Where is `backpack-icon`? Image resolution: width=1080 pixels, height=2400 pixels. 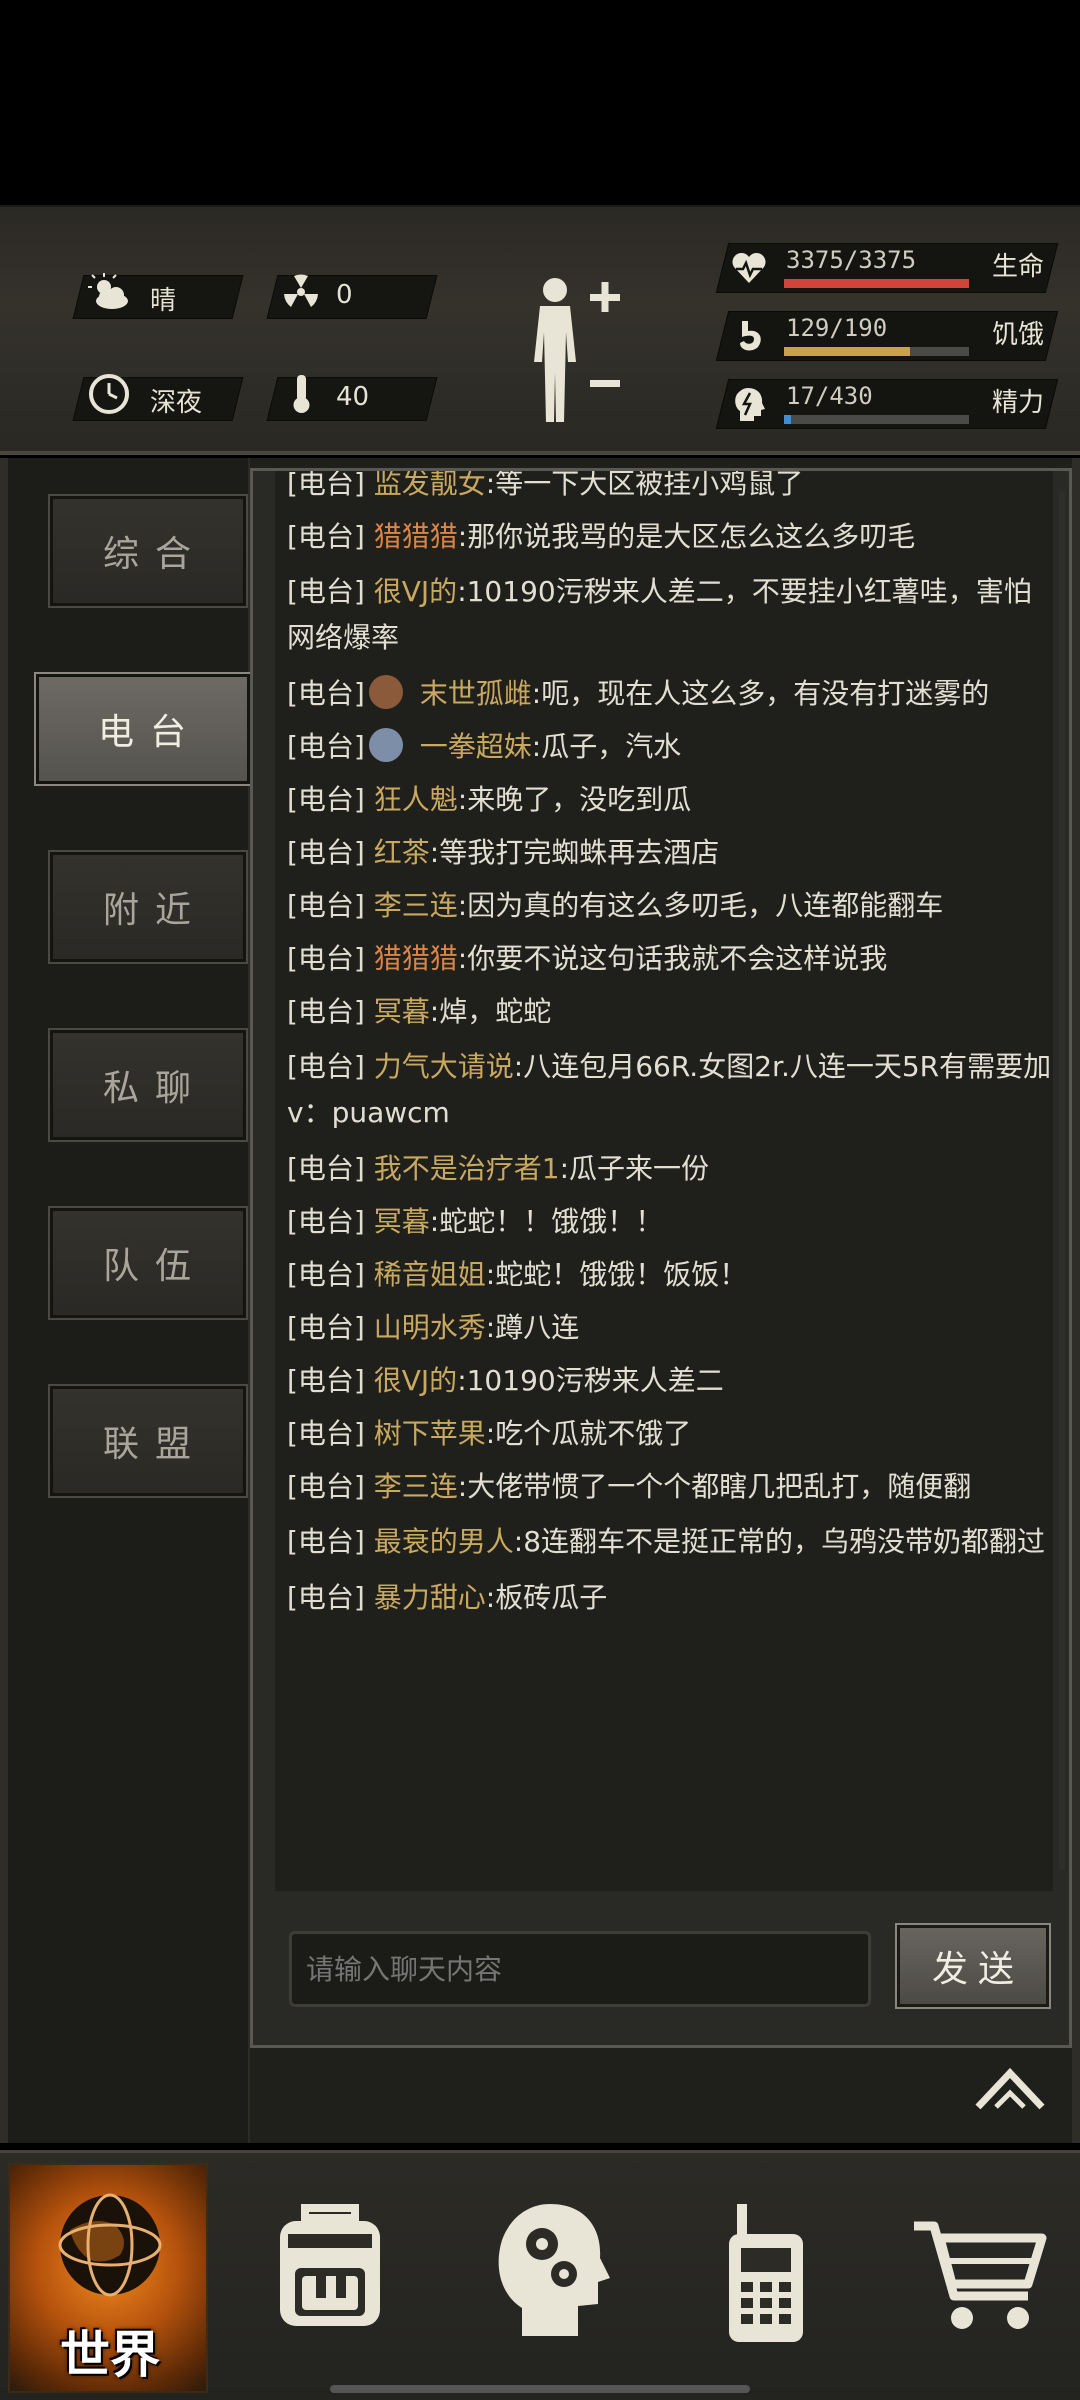 backpack-icon is located at coordinates (330, 2265).